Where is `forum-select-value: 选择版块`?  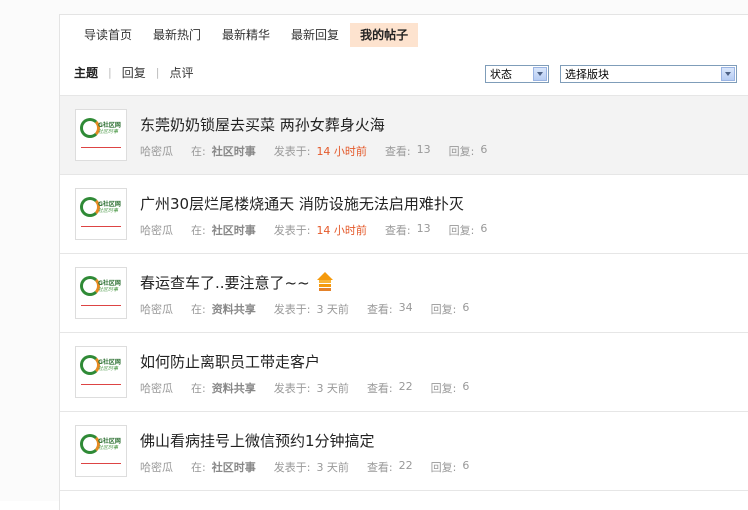
forum-select-value: 选择版块 is located at coordinates (587, 74).